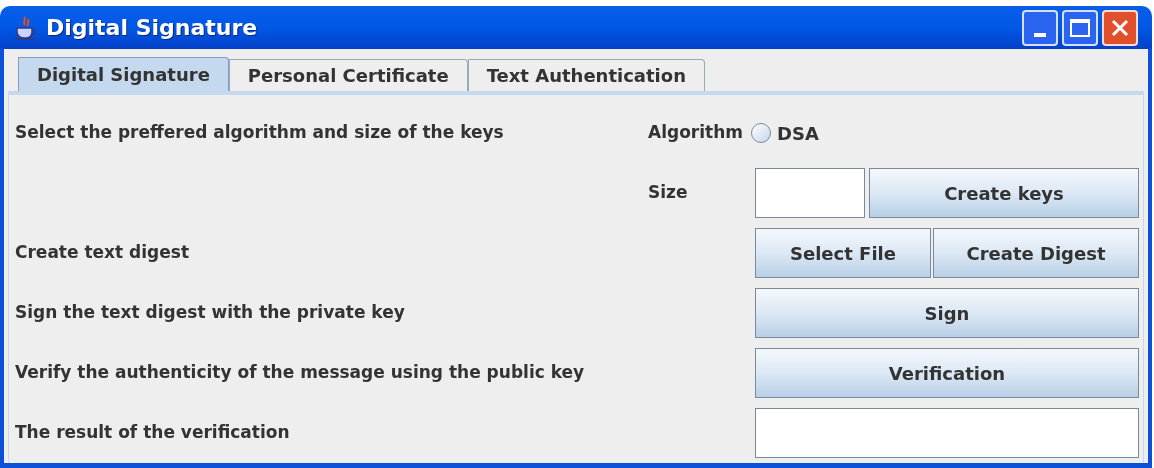 Image resolution: width=1154 pixels, height=468 pixels. What do you see at coordinates (102, 252) in the screenshot?
I see `row-label: Create text digest` at bounding box center [102, 252].